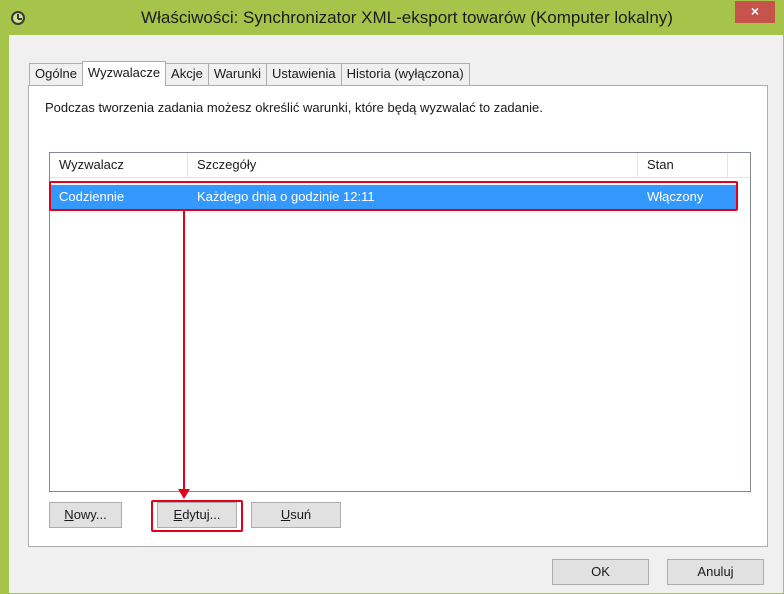 This screenshot has width=784, height=594. Describe the element at coordinates (197, 516) in the screenshot. I see `button-highlight-annotation` at that location.